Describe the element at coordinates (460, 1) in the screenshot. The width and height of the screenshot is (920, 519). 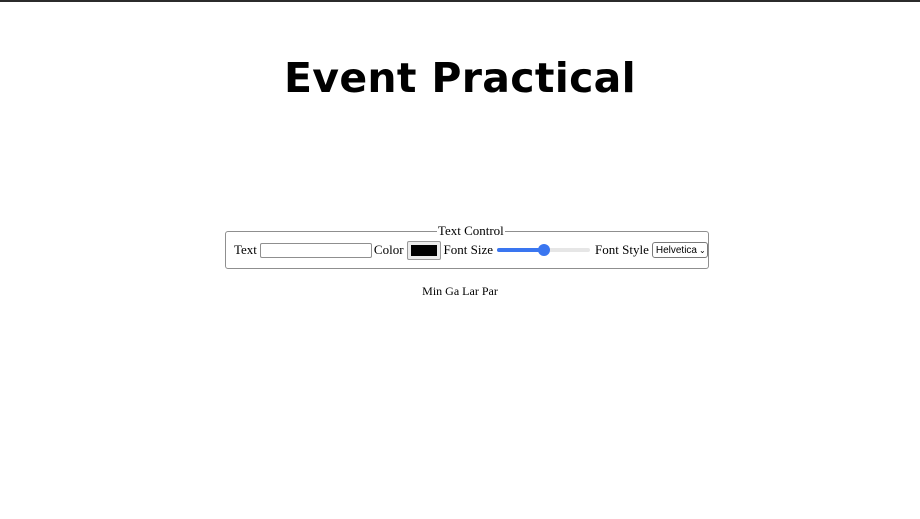
I see `top-border` at that location.